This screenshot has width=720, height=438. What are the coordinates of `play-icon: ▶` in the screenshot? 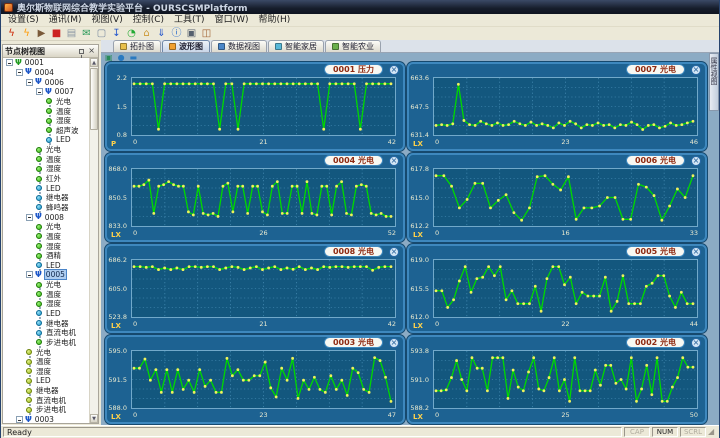 It's located at (41, 34).